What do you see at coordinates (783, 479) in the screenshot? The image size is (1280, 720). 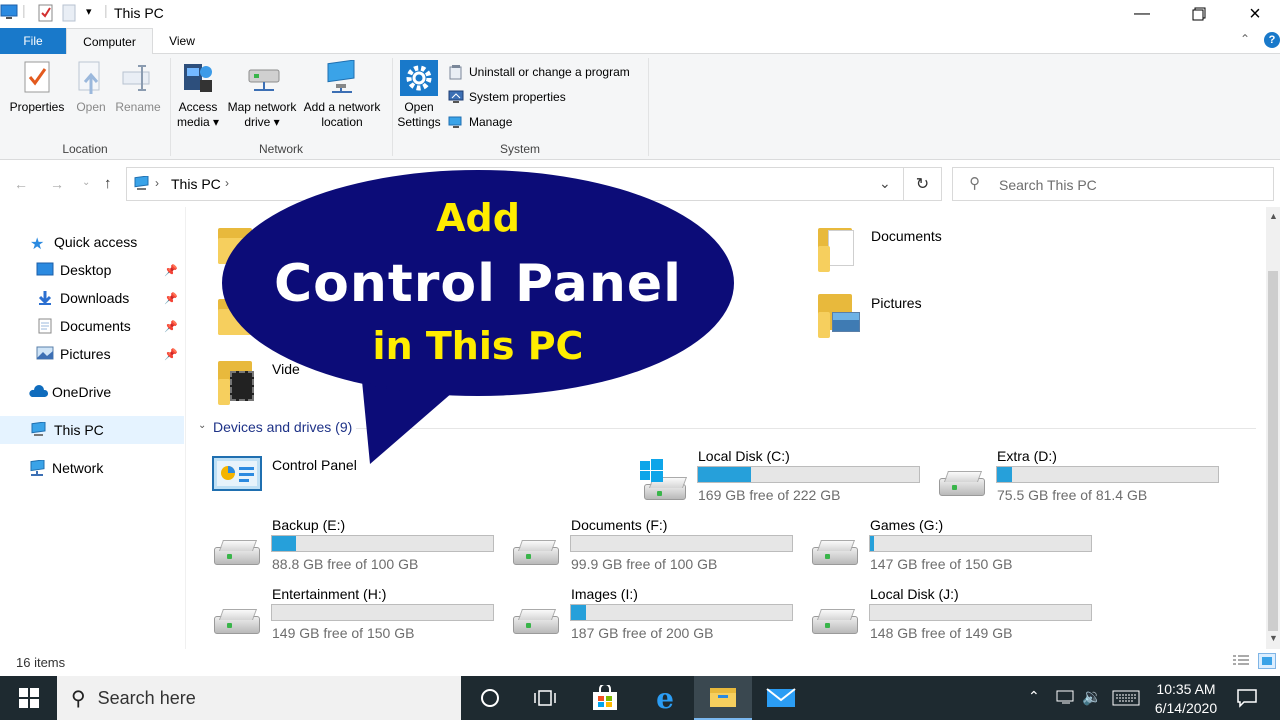 I see `drive-tile-c: Local Disk (C:) 169 GB free of 222 GB` at bounding box center [783, 479].